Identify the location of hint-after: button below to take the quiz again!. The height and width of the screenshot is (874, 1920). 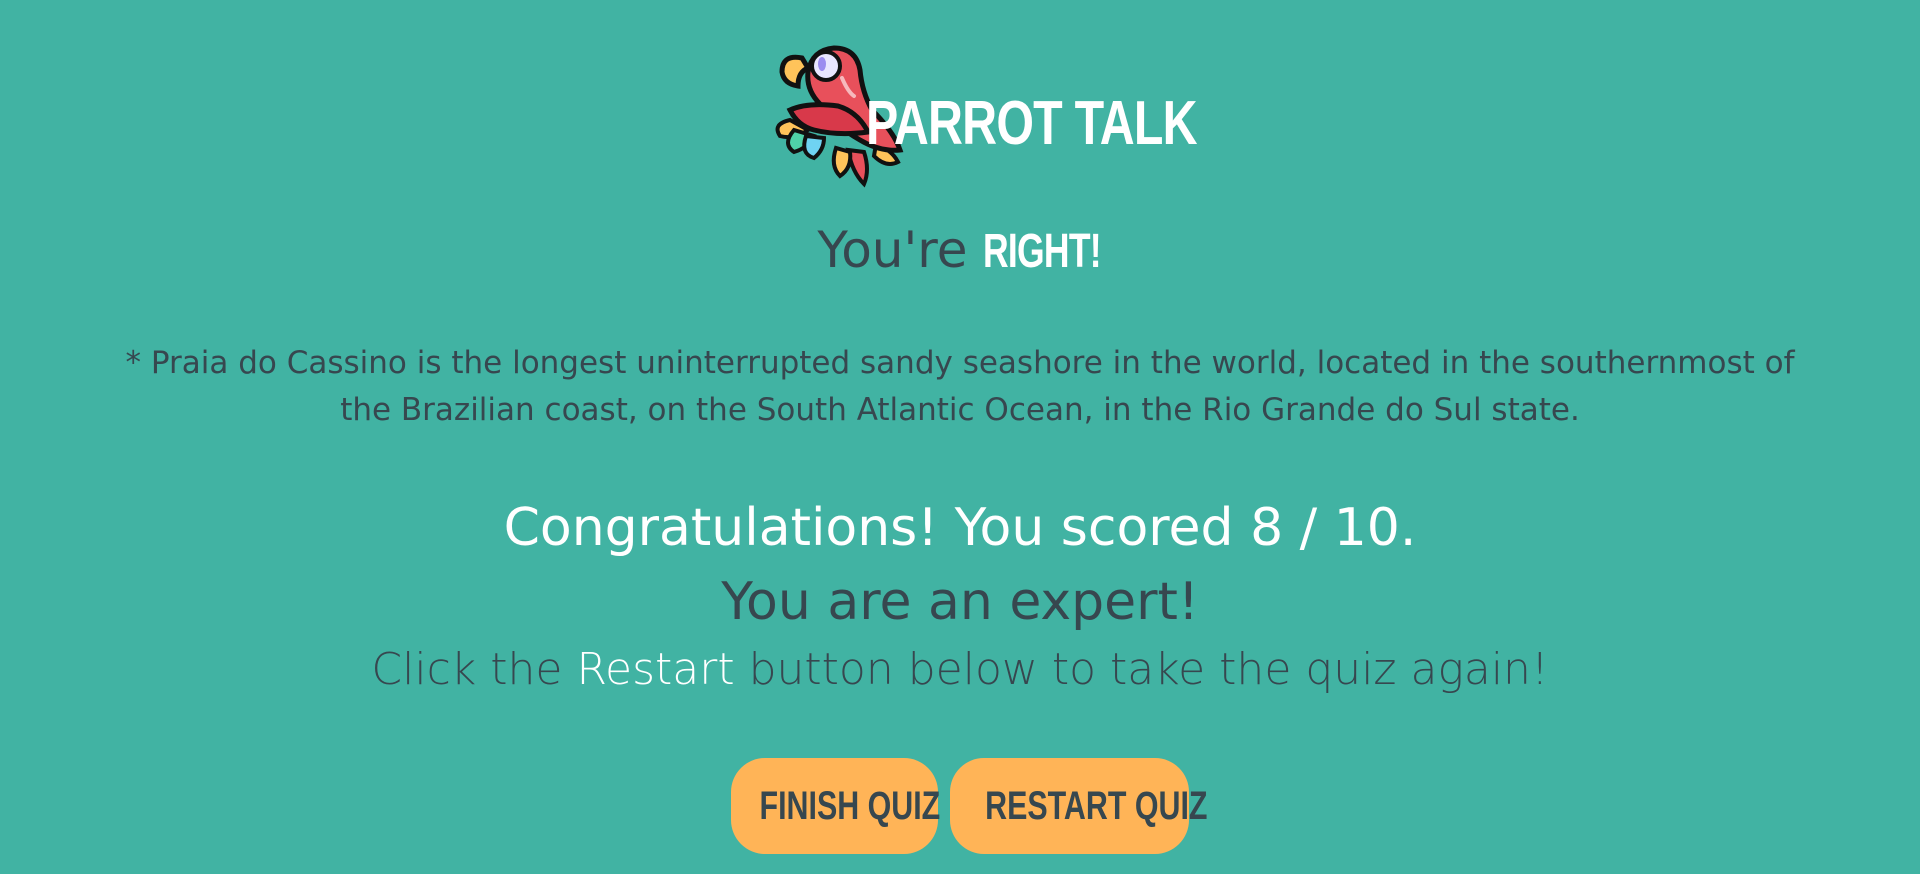
(1148, 669).